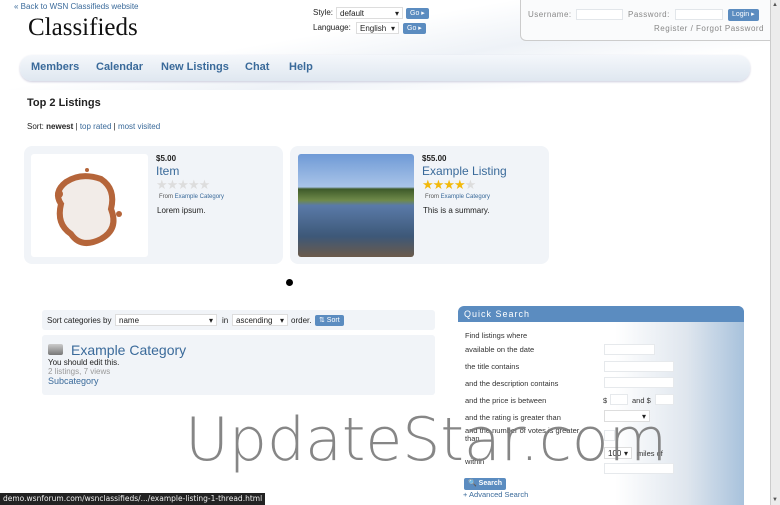 The height and width of the screenshot is (505, 780). Describe the element at coordinates (599, 14) in the screenshot. I see `username-input` at that location.